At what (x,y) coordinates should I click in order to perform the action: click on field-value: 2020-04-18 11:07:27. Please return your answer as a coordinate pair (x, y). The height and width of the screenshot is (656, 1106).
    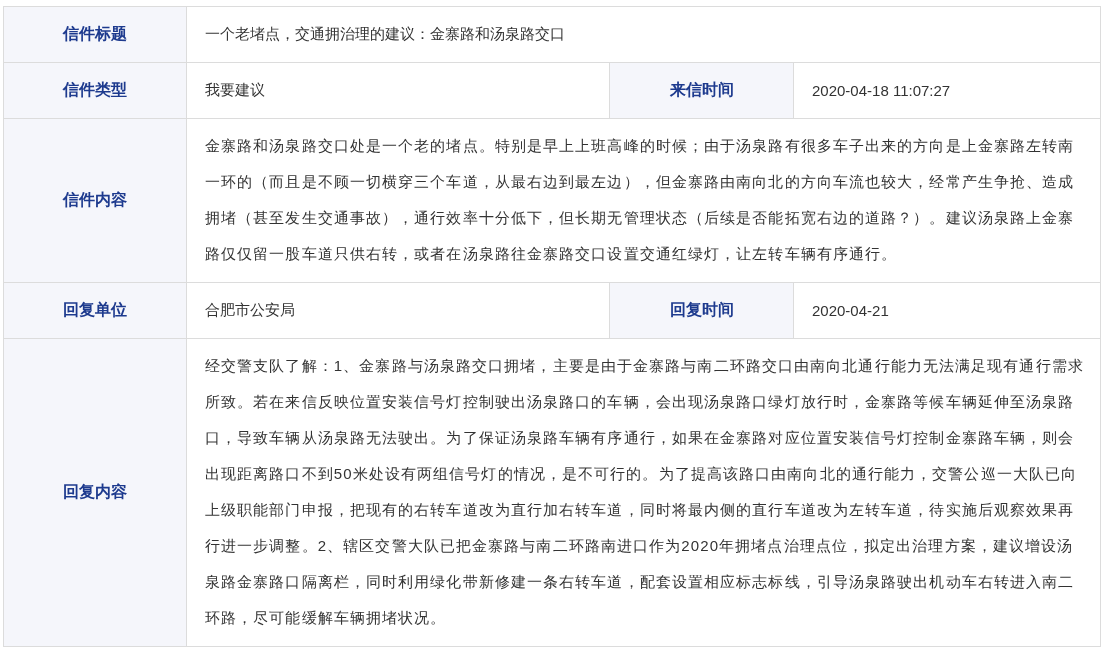
    Looking at the image, I should click on (881, 90).